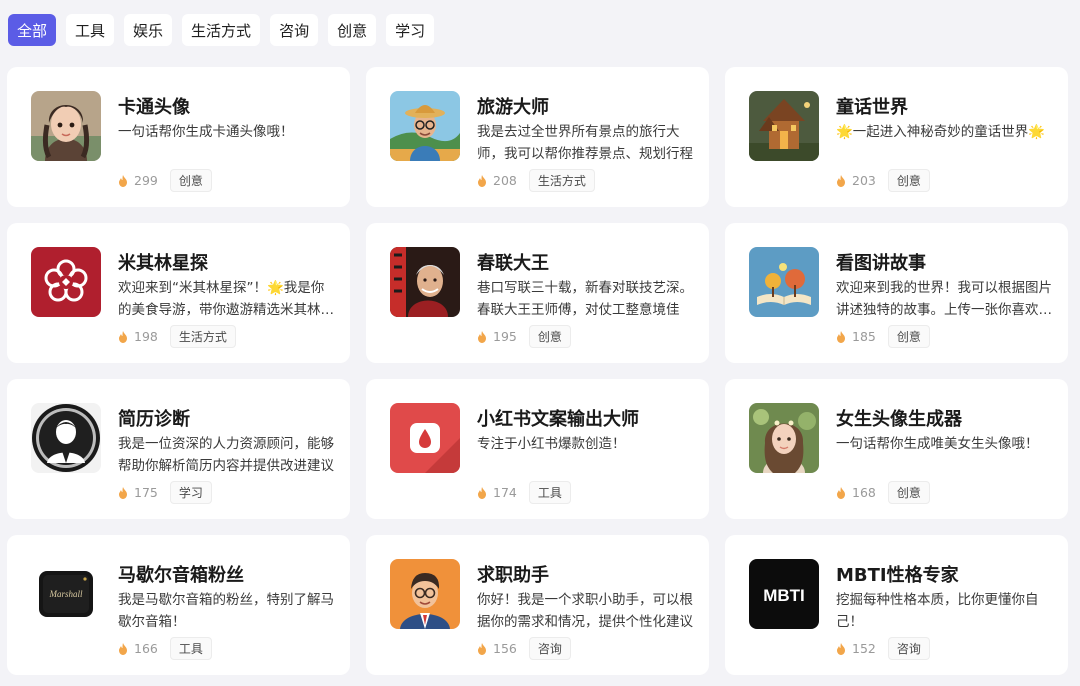 The image size is (1080, 686). What do you see at coordinates (883, 336) in the screenshot?
I see `card-meta: 185 创意` at bounding box center [883, 336].